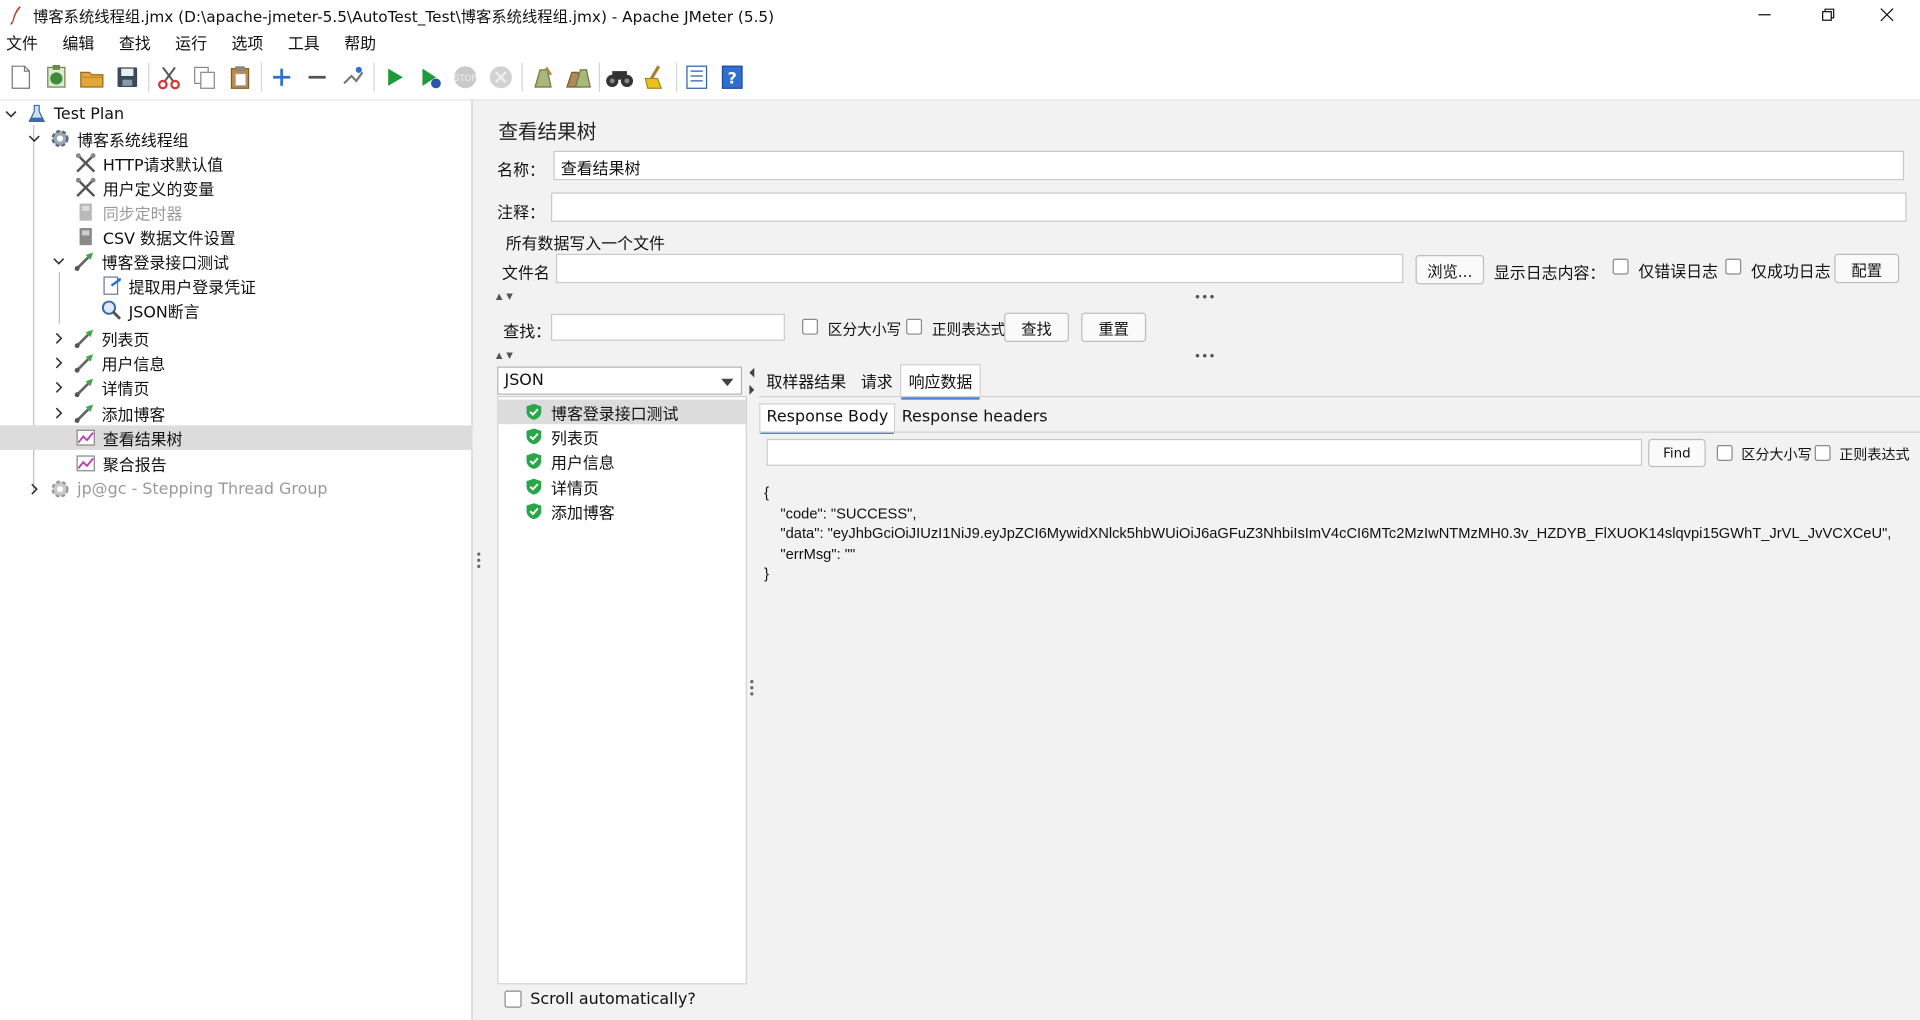 The image size is (1920, 1020). What do you see at coordinates (806, 381) in the screenshot?
I see `tab-sampler-result: 取样器结果` at bounding box center [806, 381].